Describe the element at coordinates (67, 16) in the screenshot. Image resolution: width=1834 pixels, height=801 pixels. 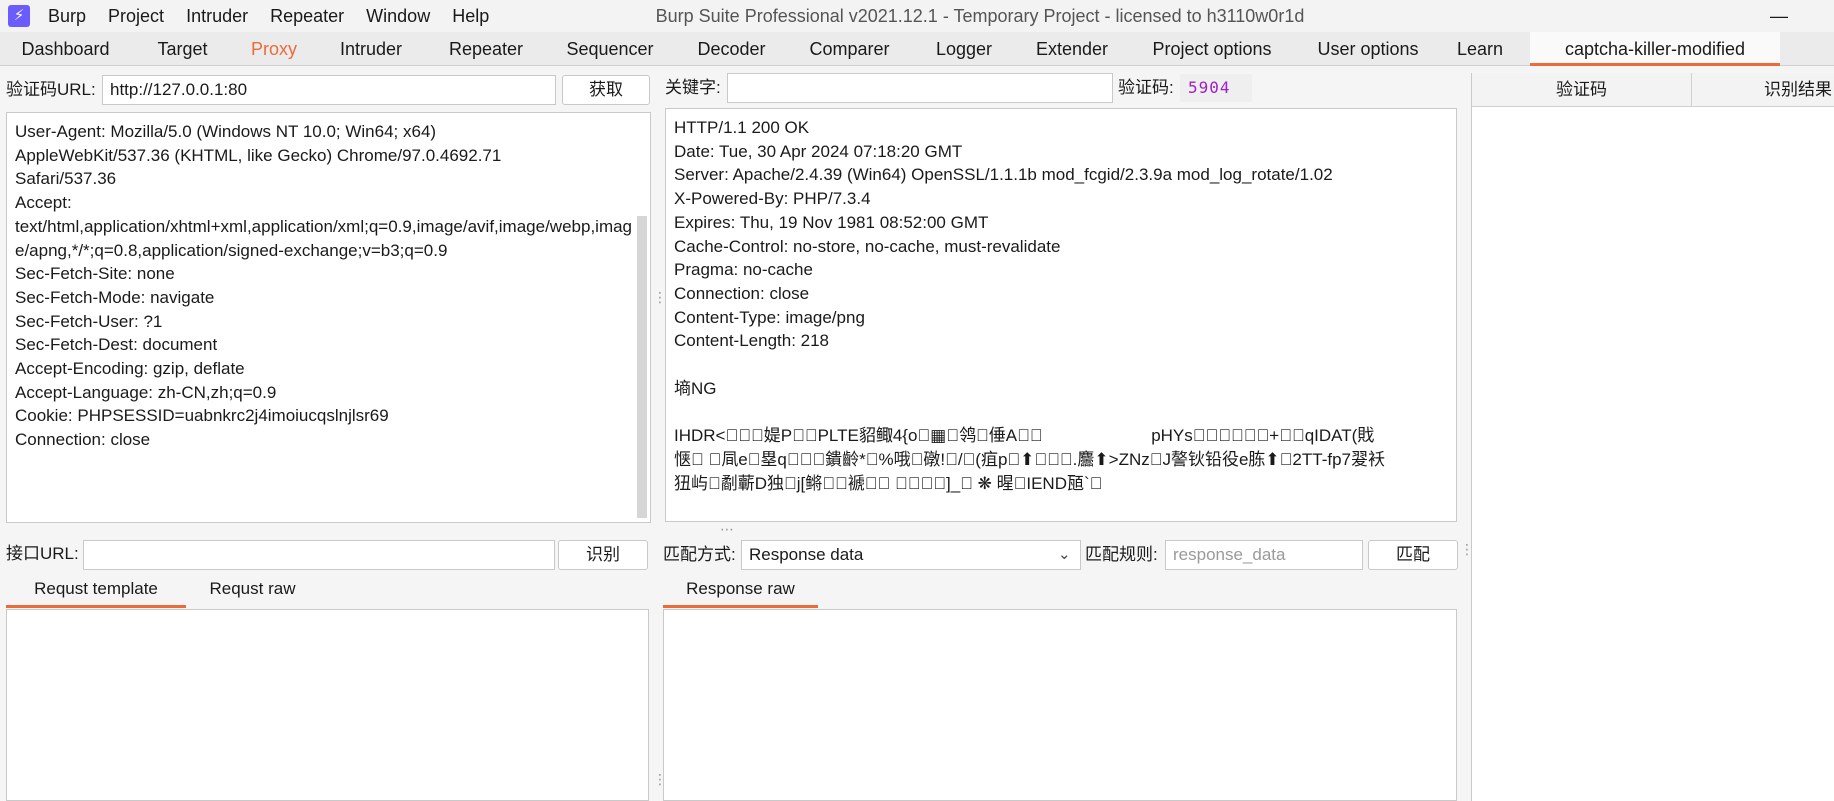
I see `menu-burp: Burp` at that location.